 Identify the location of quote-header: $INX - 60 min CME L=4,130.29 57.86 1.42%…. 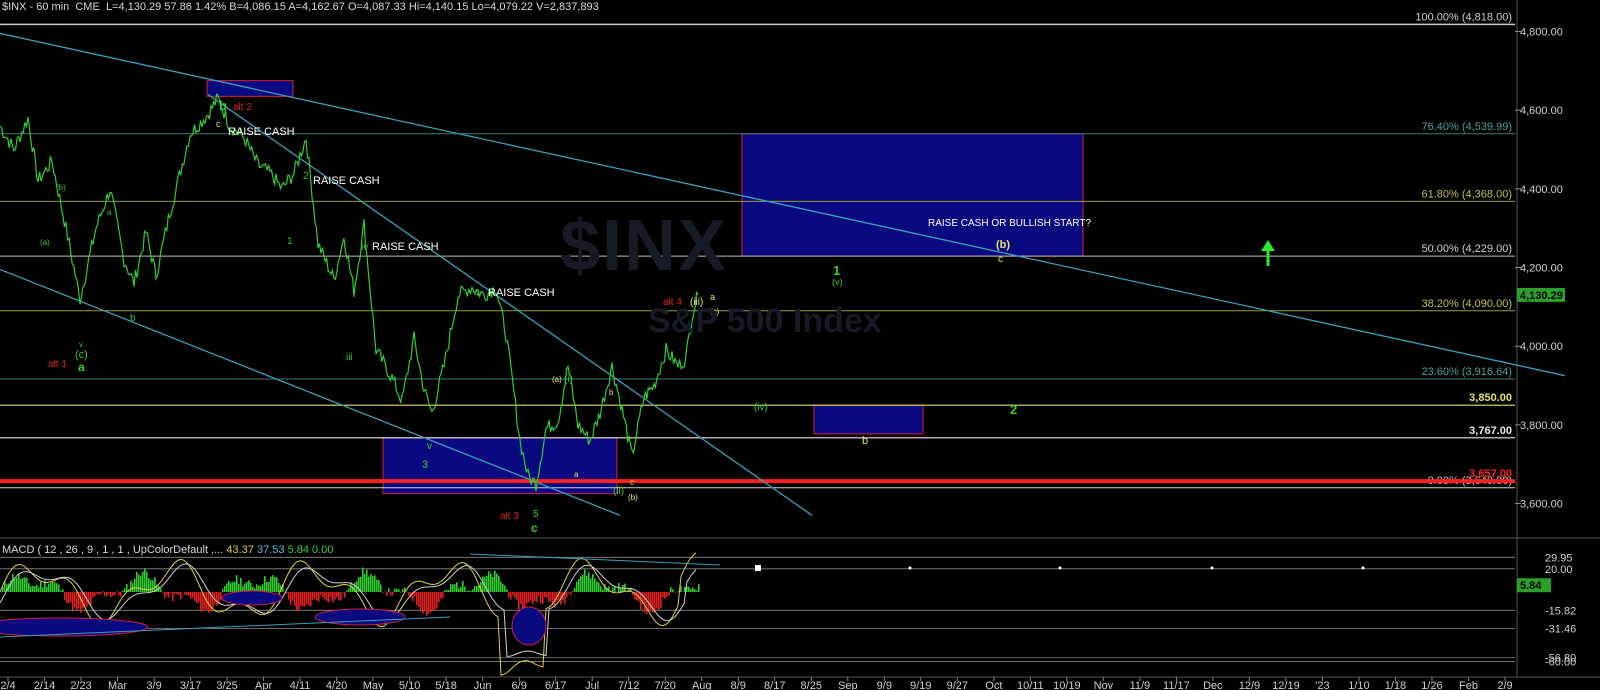
(300, 7).